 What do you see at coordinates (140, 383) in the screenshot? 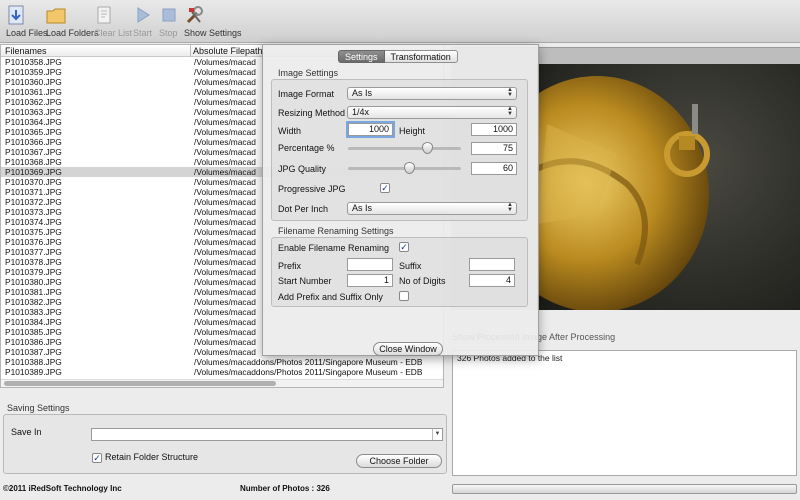
I see `scrollbar-thumb` at bounding box center [140, 383].